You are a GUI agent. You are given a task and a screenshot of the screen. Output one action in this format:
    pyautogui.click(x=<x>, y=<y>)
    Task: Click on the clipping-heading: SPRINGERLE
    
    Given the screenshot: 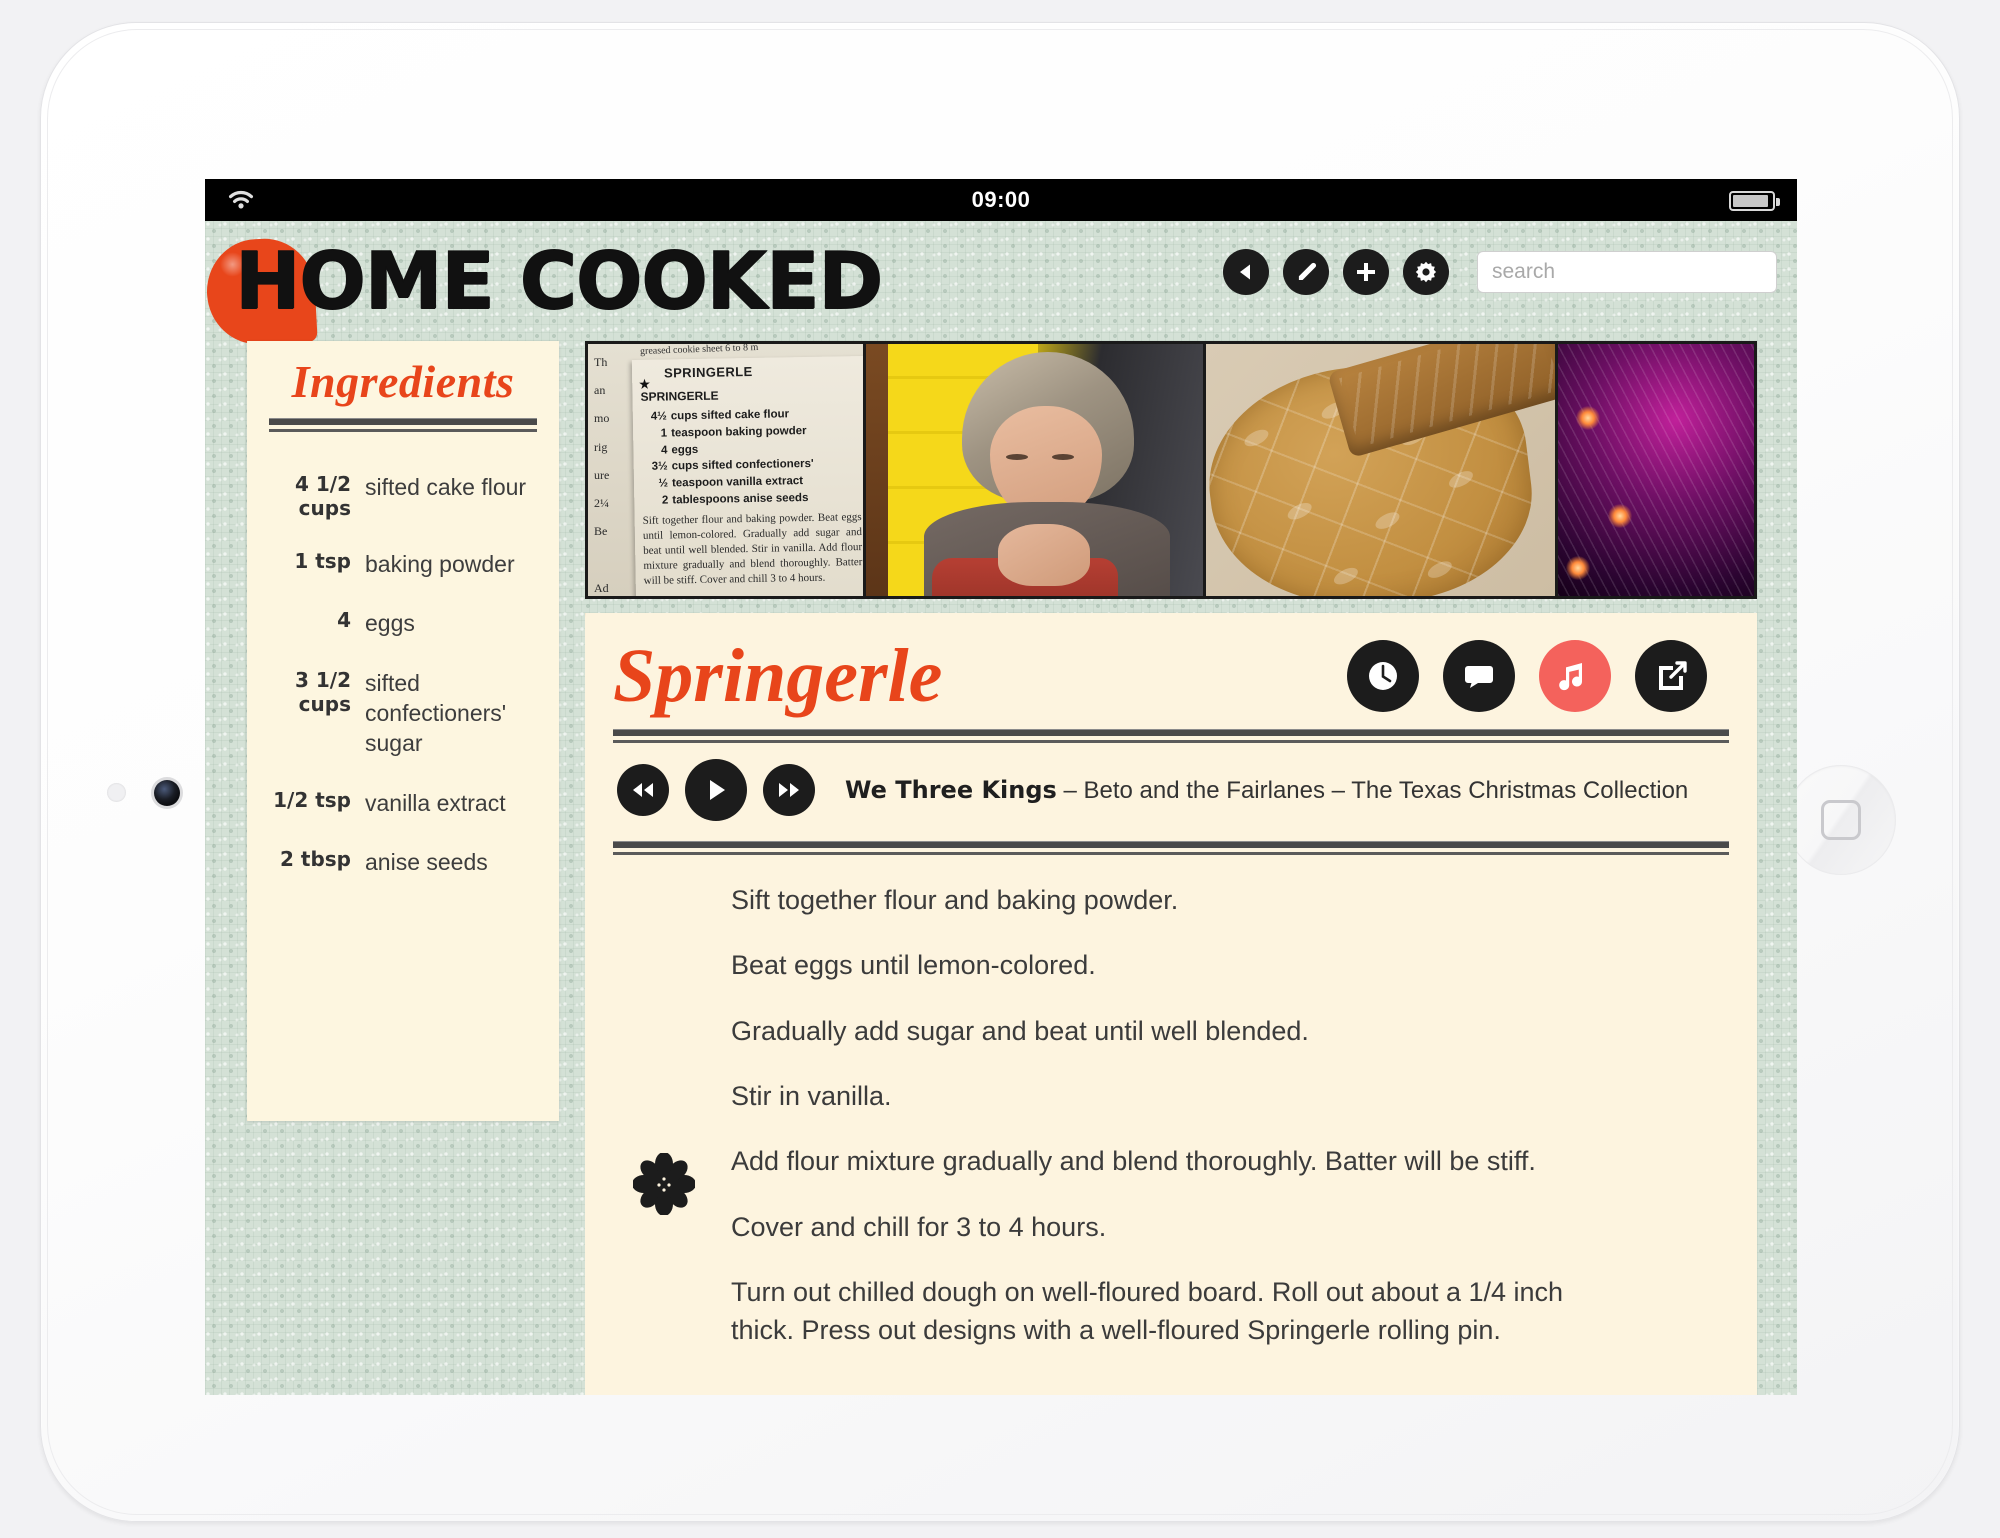 What is the action you would take?
    pyautogui.click(x=708, y=372)
    